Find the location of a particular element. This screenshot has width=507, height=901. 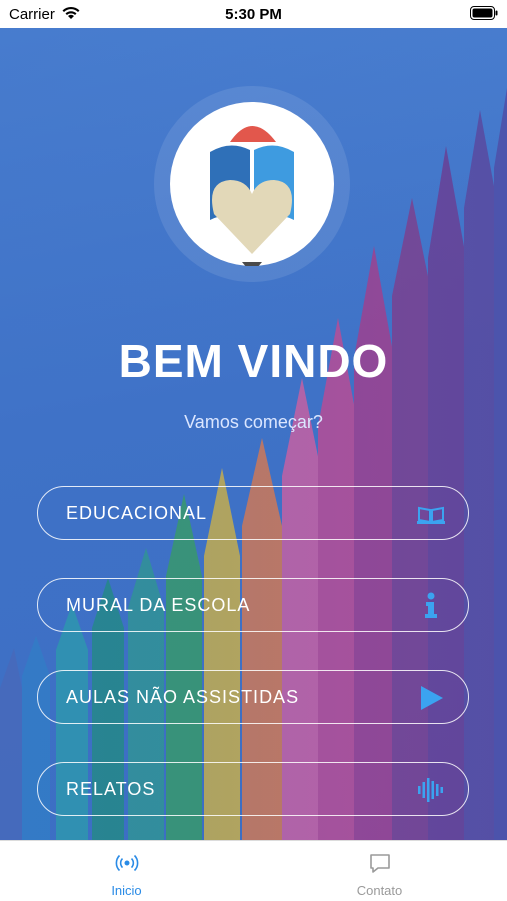

menu-label: RELATOS is located at coordinates (111, 789).